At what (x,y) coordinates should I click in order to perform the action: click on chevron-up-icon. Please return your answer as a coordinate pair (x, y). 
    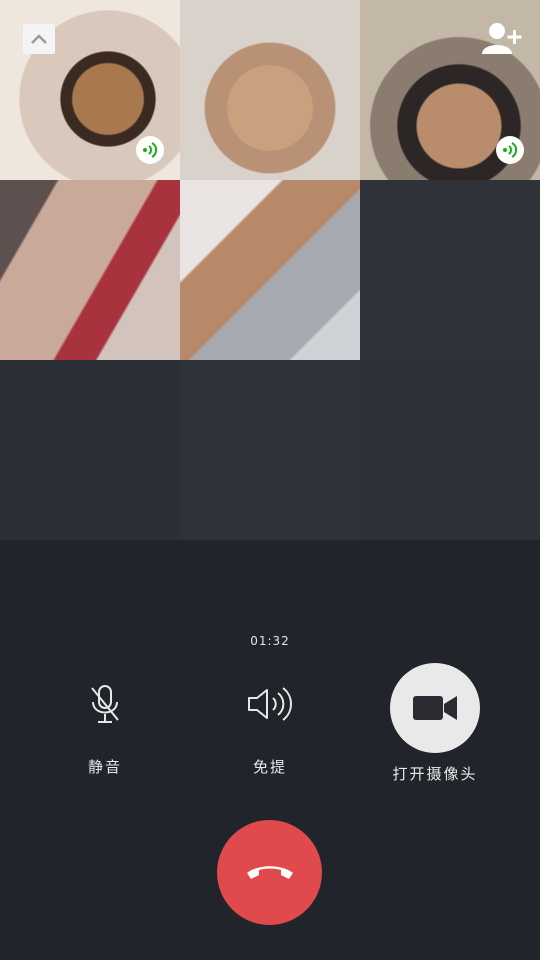
    Looking at the image, I should click on (39, 39).